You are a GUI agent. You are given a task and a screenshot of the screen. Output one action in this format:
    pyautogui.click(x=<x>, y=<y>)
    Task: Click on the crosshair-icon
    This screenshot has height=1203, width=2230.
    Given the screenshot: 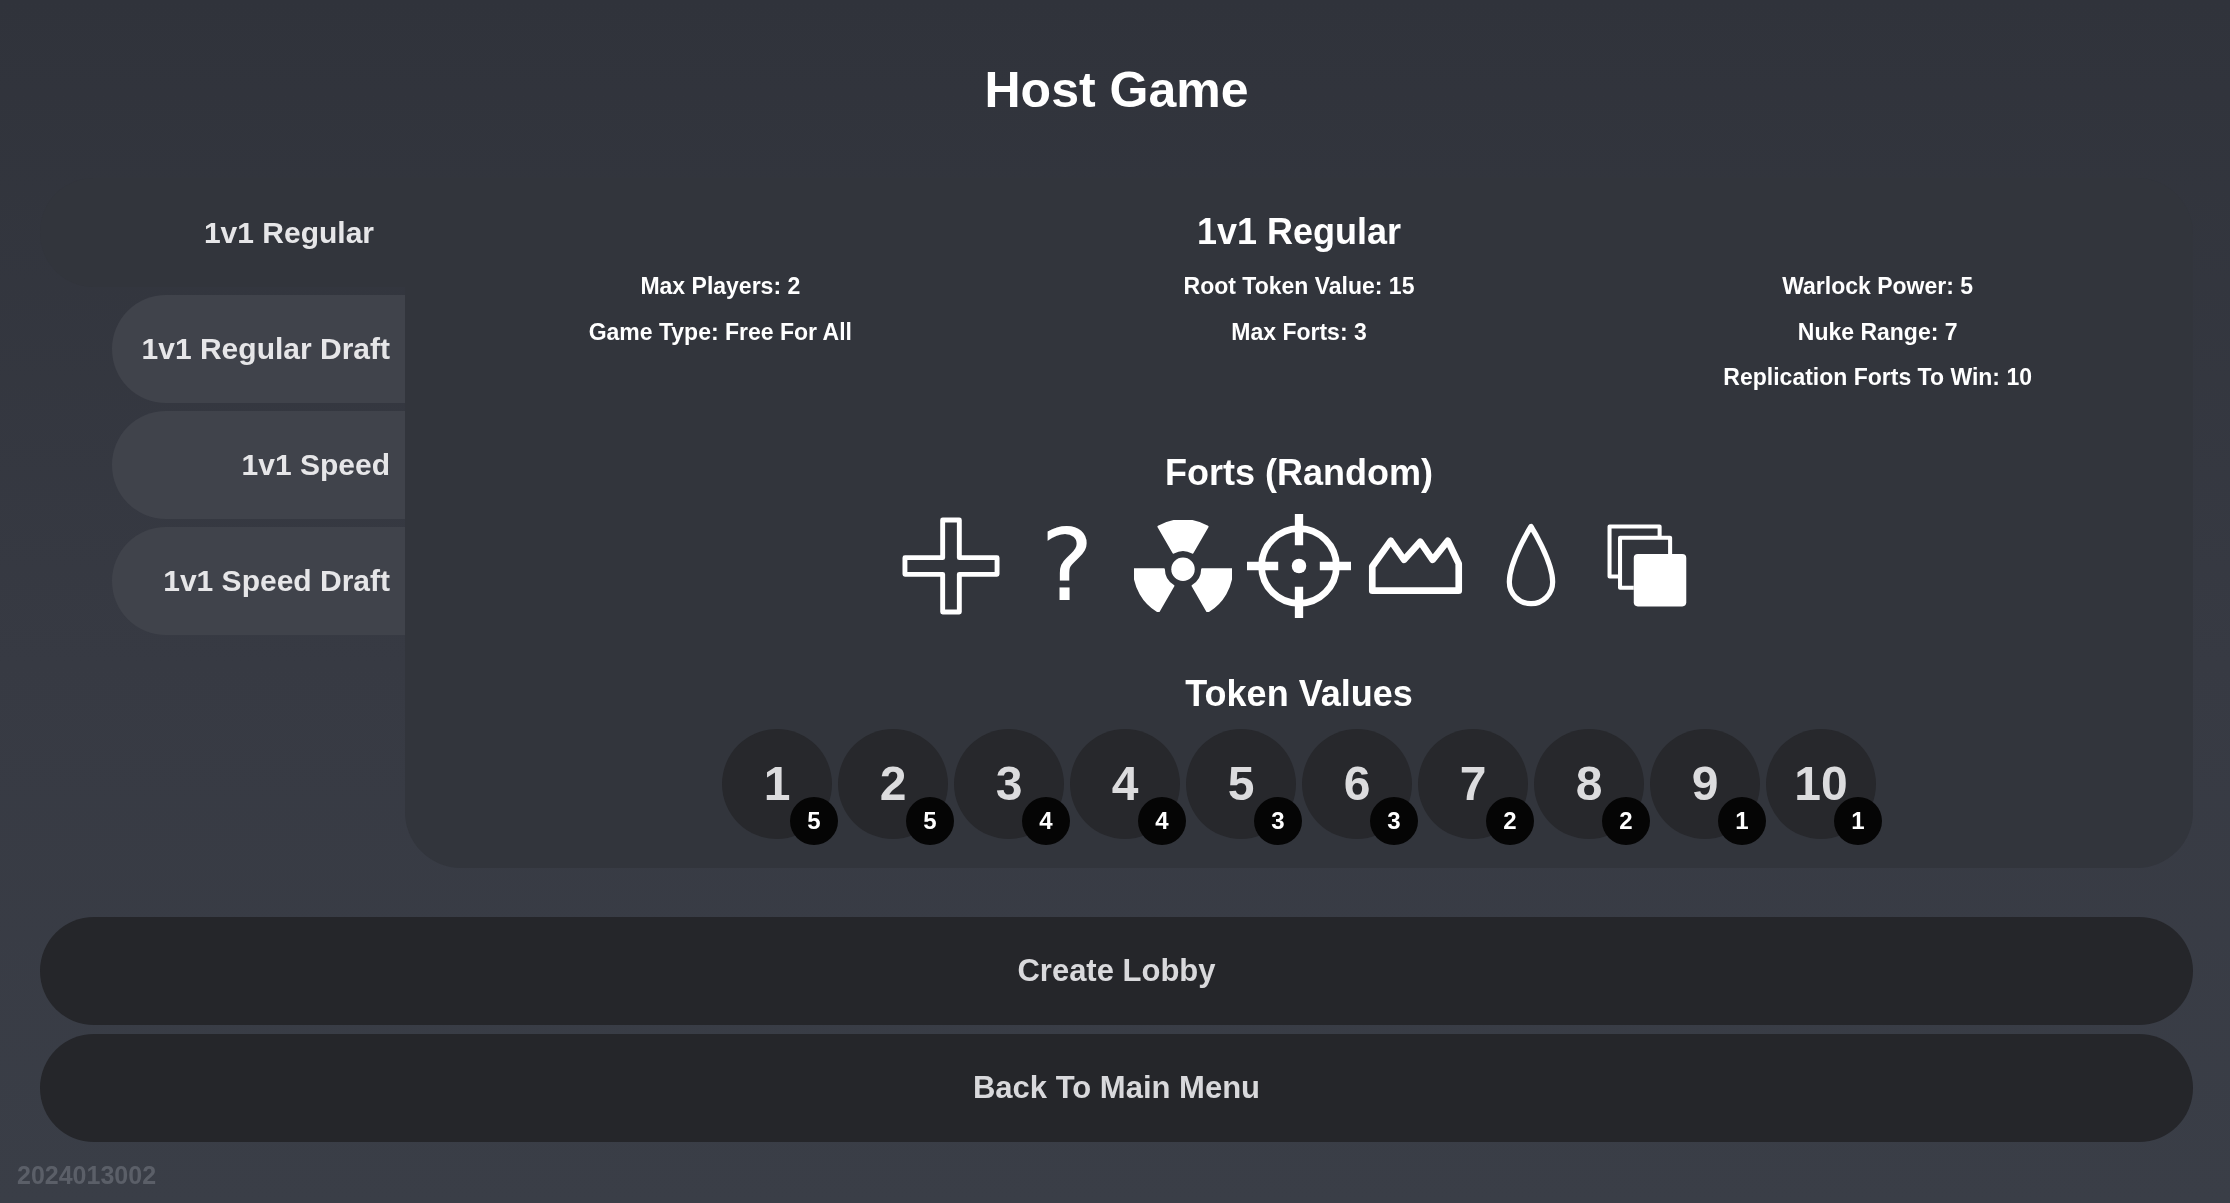 What is the action you would take?
    pyautogui.click(x=1299, y=565)
    